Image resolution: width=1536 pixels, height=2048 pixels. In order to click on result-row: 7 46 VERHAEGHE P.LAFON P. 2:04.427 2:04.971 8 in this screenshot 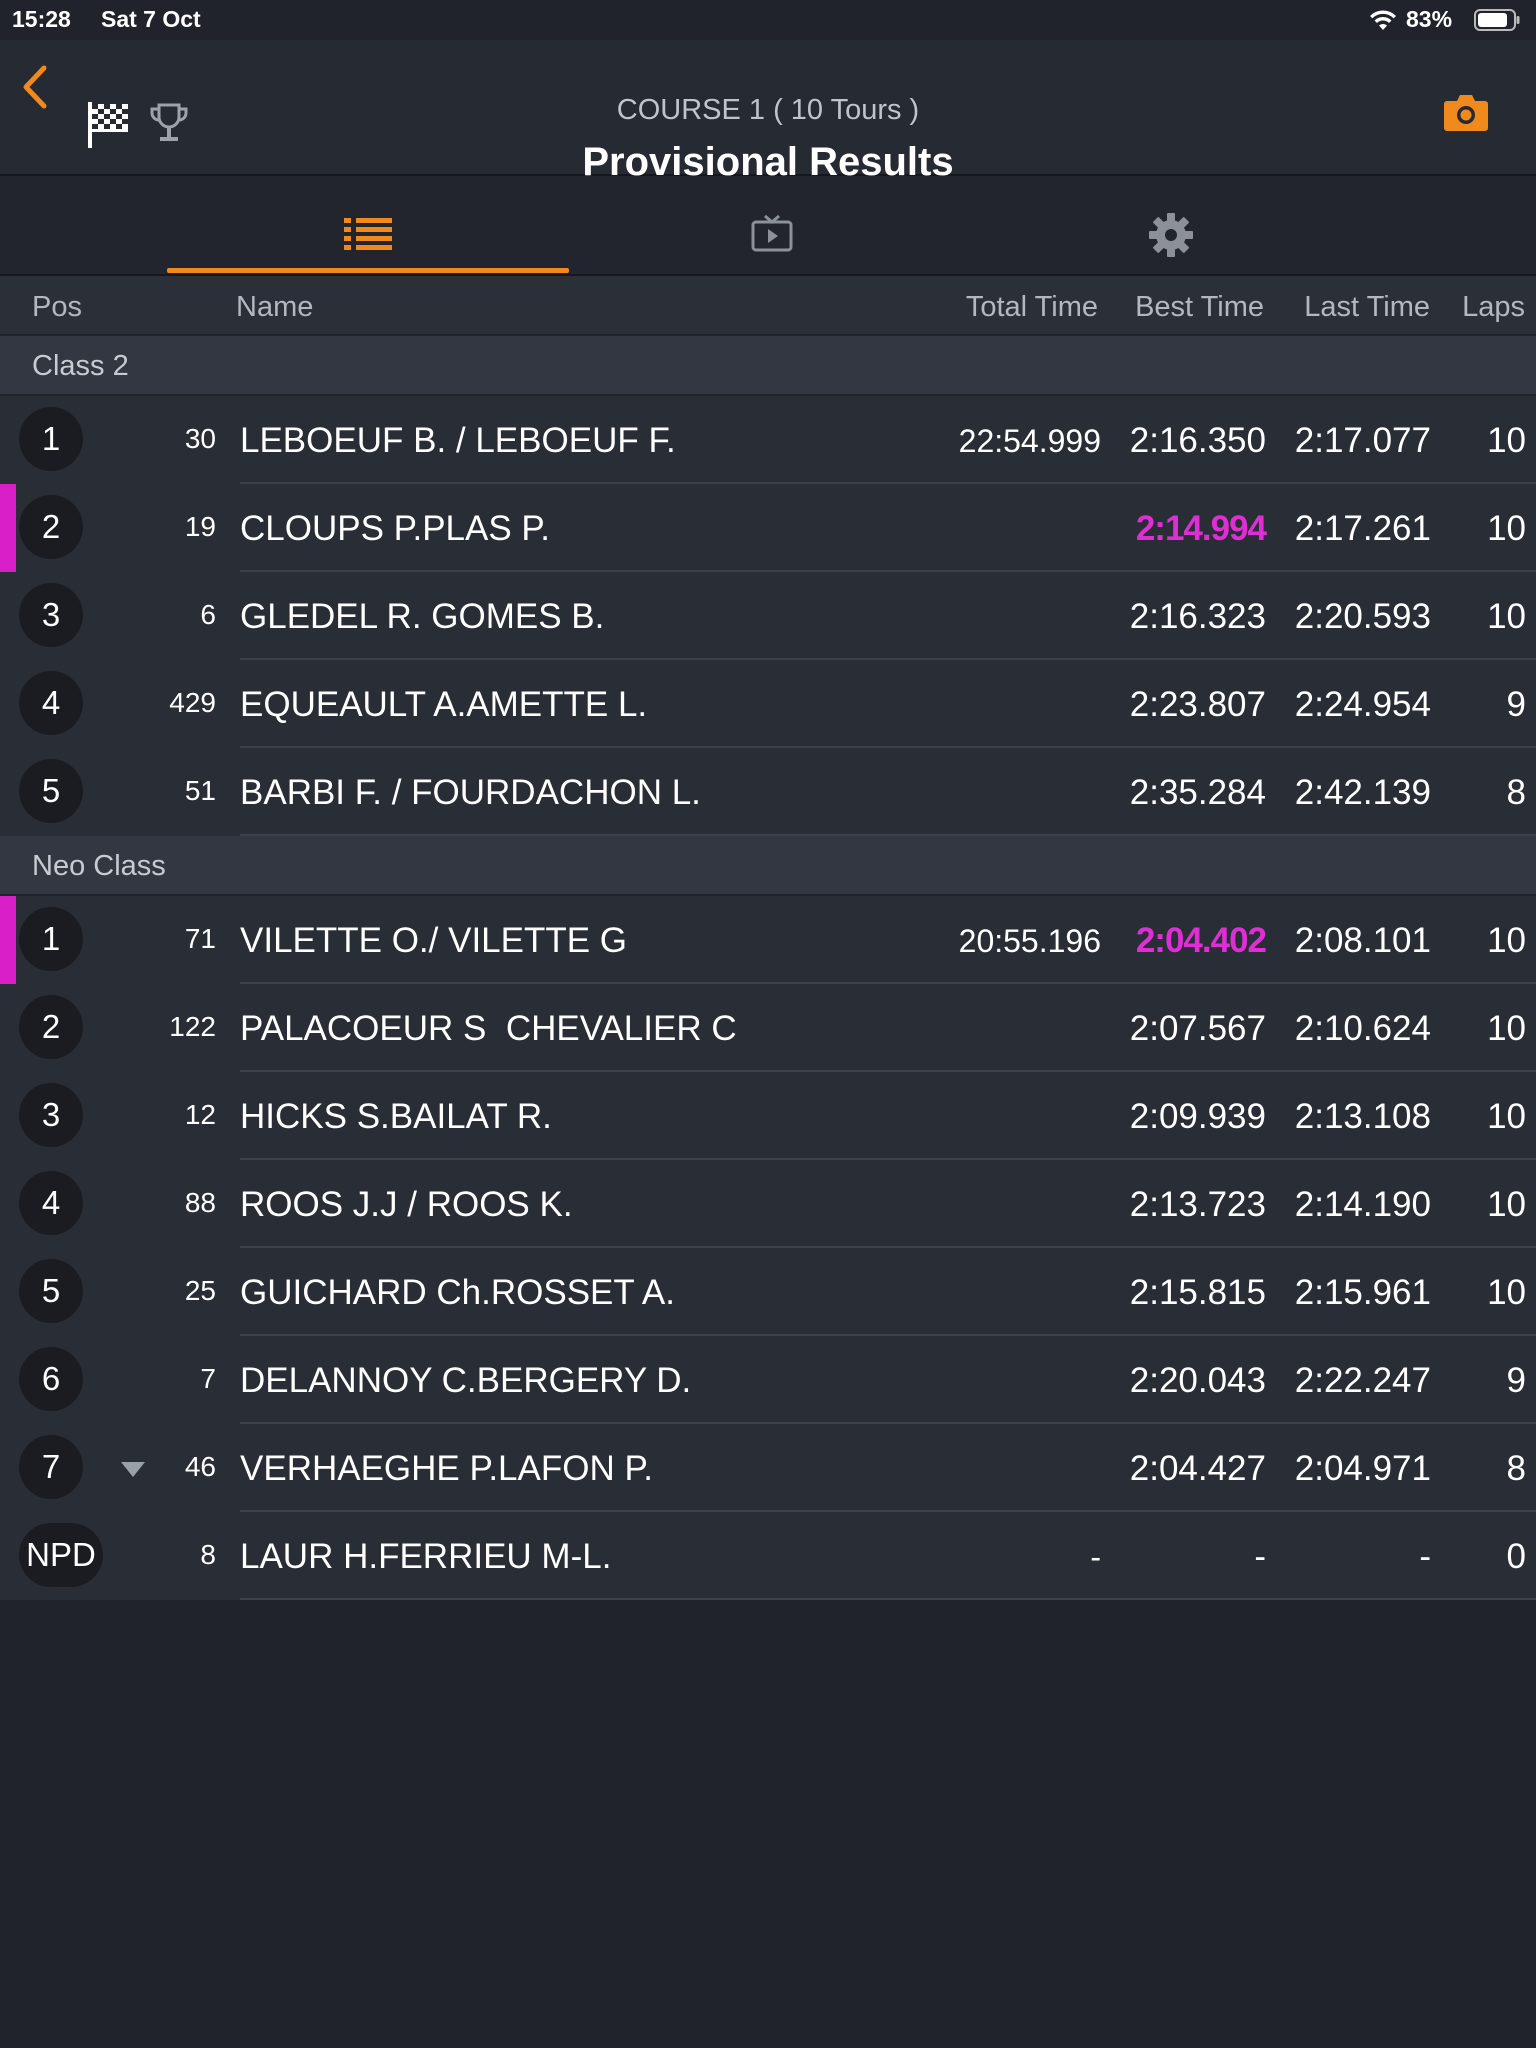, I will do `click(768, 1468)`.